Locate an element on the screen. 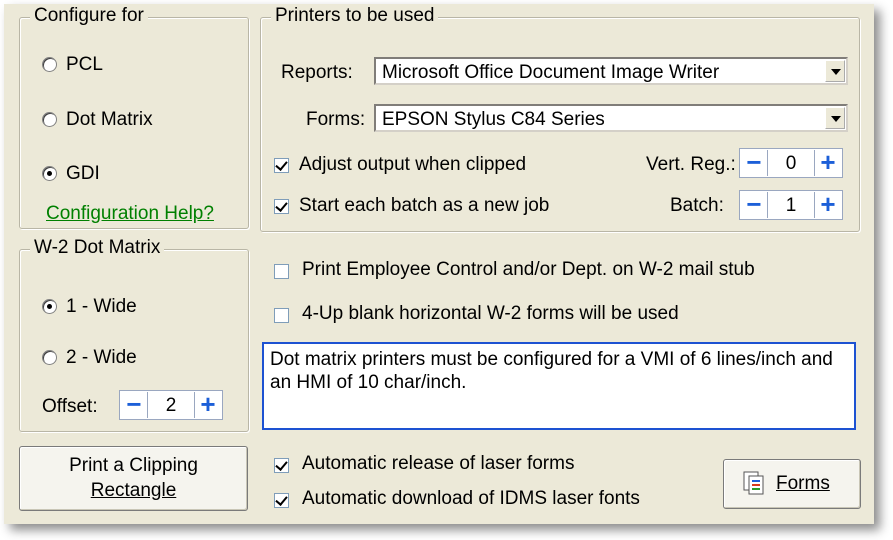  clipping-line2: Rectangle is located at coordinates (133, 490).